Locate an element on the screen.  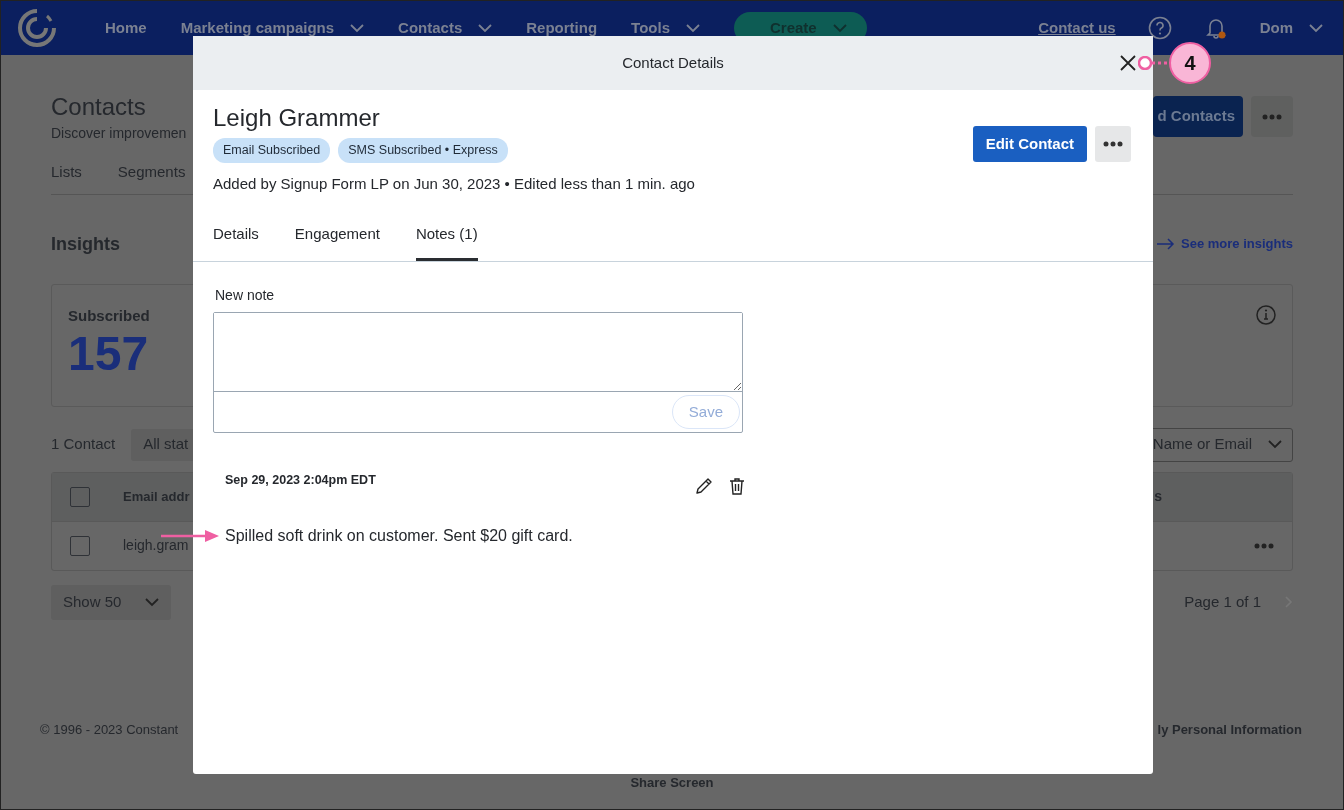
footer-link: ly Personal Information is located at coordinates (1229, 729).